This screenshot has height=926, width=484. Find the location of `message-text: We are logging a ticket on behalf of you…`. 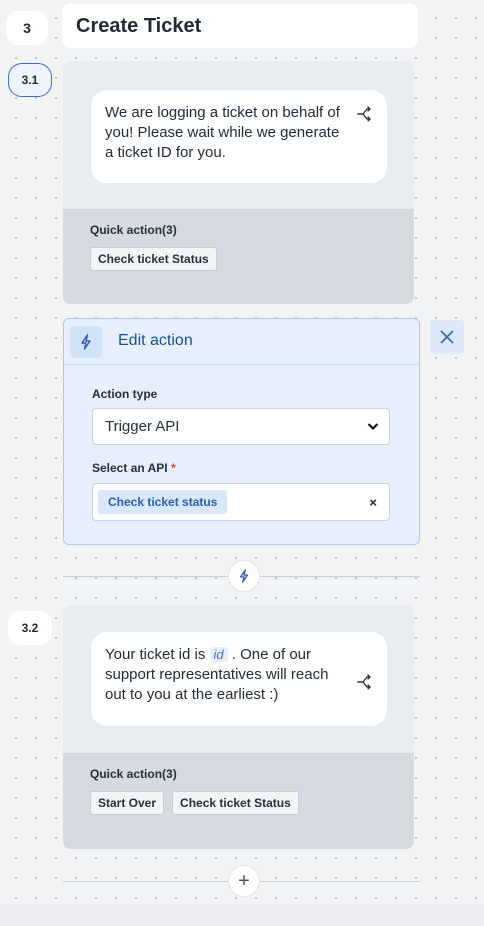

message-text: We are logging a ticket on behalf of you… is located at coordinates (222, 132).